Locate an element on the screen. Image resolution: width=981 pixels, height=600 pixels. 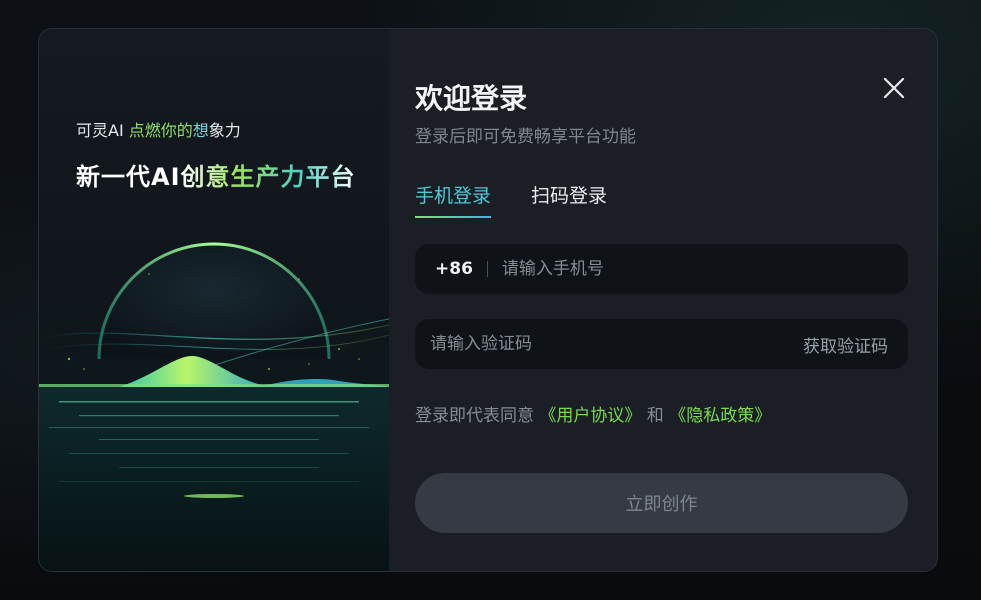
country-code: +86 is located at coordinates (454, 269).